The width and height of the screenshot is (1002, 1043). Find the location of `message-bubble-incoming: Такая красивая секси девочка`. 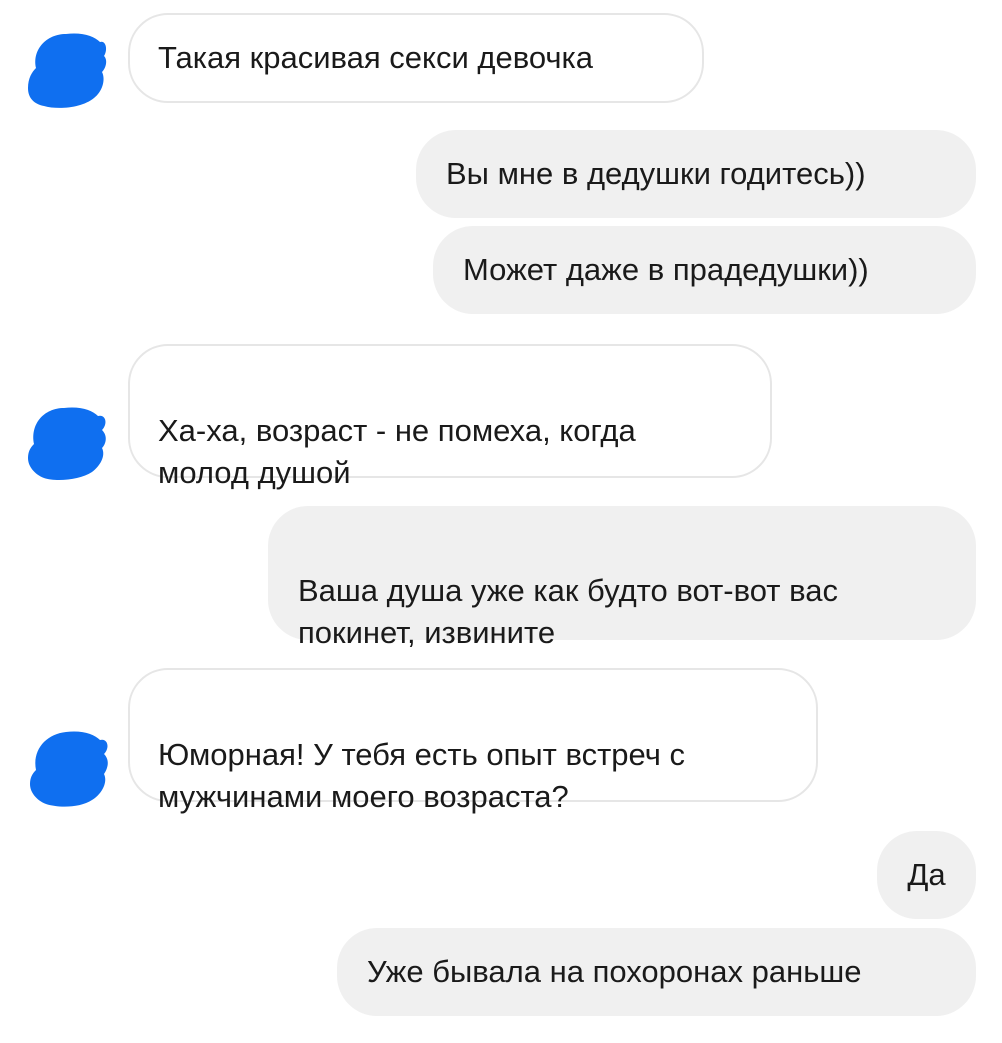

message-bubble-incoming: Такая красивая секси девочка is located at coordinates (416, 58).